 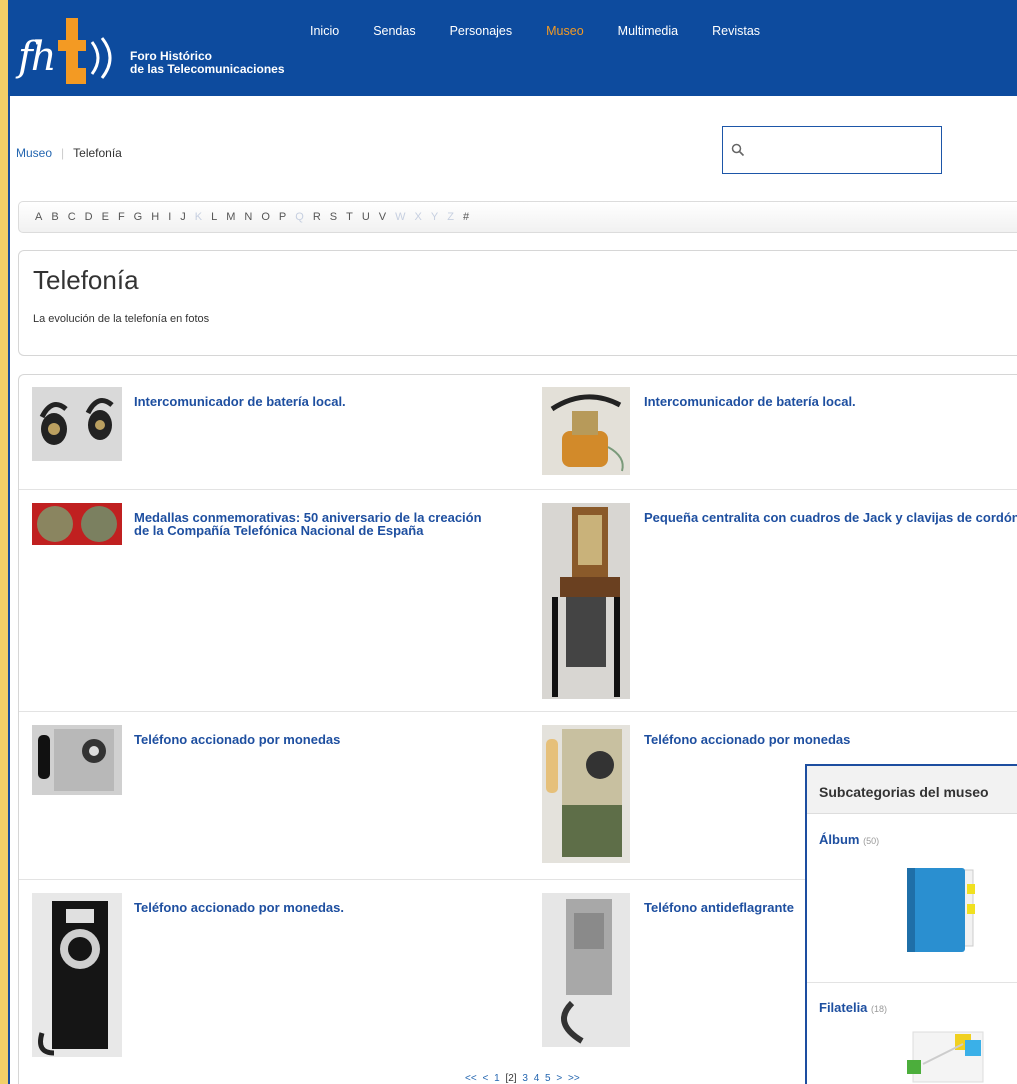 What do you see at coordinates (912, 790) in the screenshot?
I see `subcategories-heading: Subcategorias del museo` at bounding box center [912, 790].